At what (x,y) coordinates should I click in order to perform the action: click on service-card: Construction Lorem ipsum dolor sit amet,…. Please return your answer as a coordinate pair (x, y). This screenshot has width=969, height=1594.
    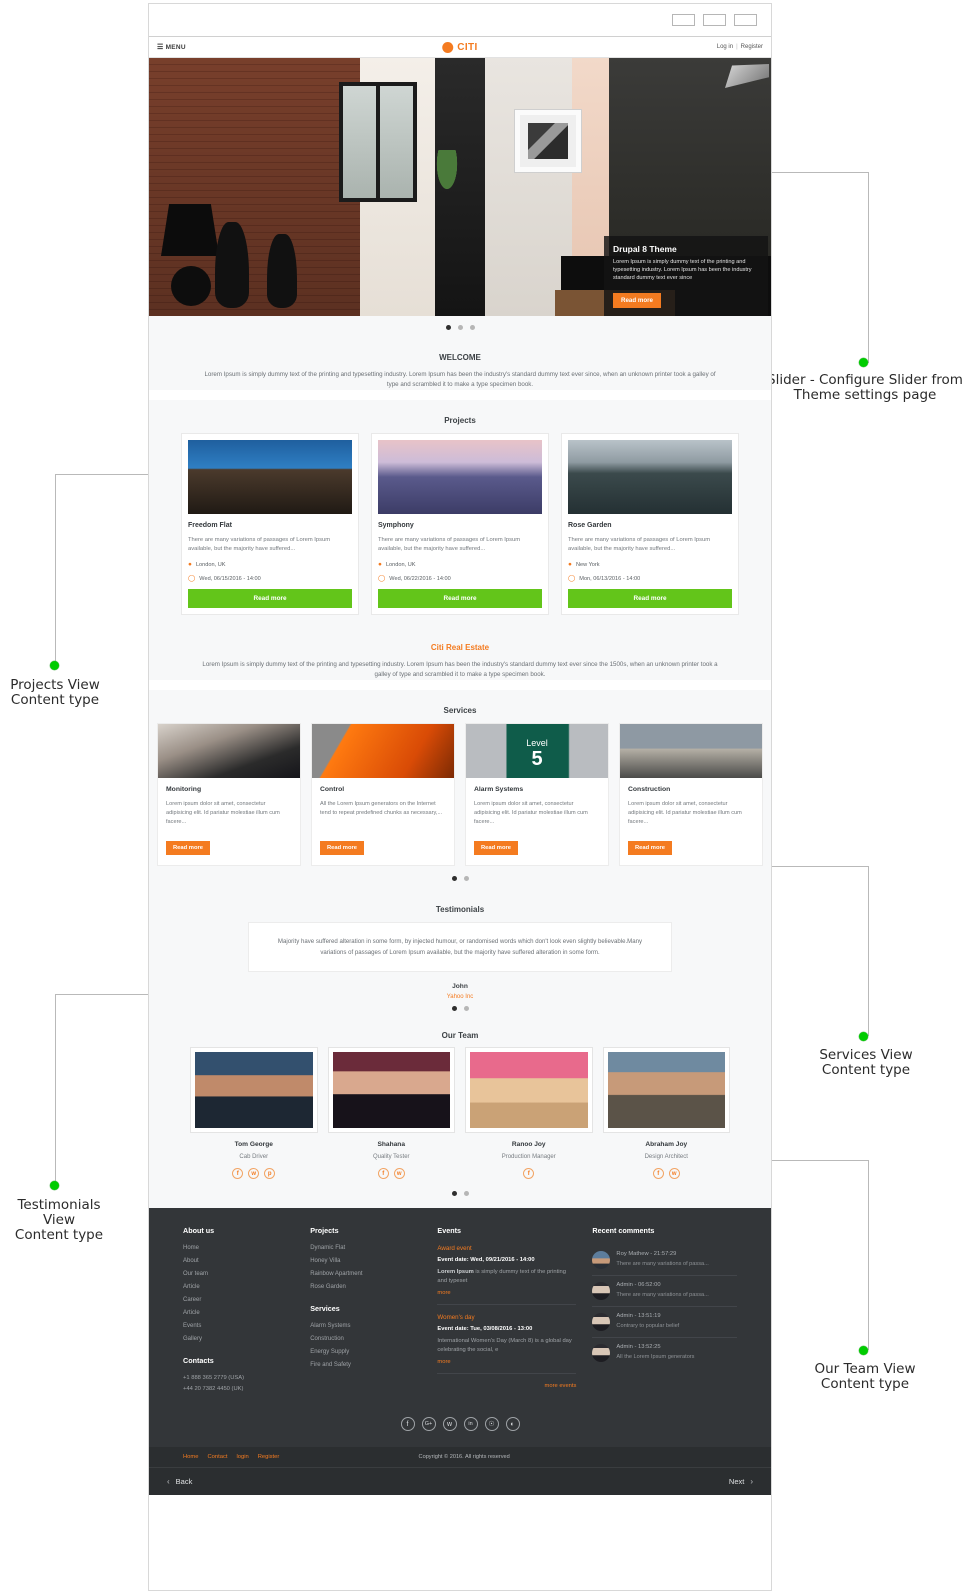
    Looking at the image, I should click on (691, 794).